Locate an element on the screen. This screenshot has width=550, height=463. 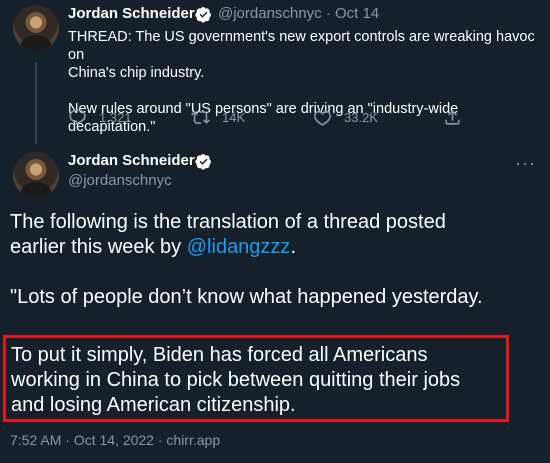
author-handle: @jordanschnyc is located at coordinates (120, 180).